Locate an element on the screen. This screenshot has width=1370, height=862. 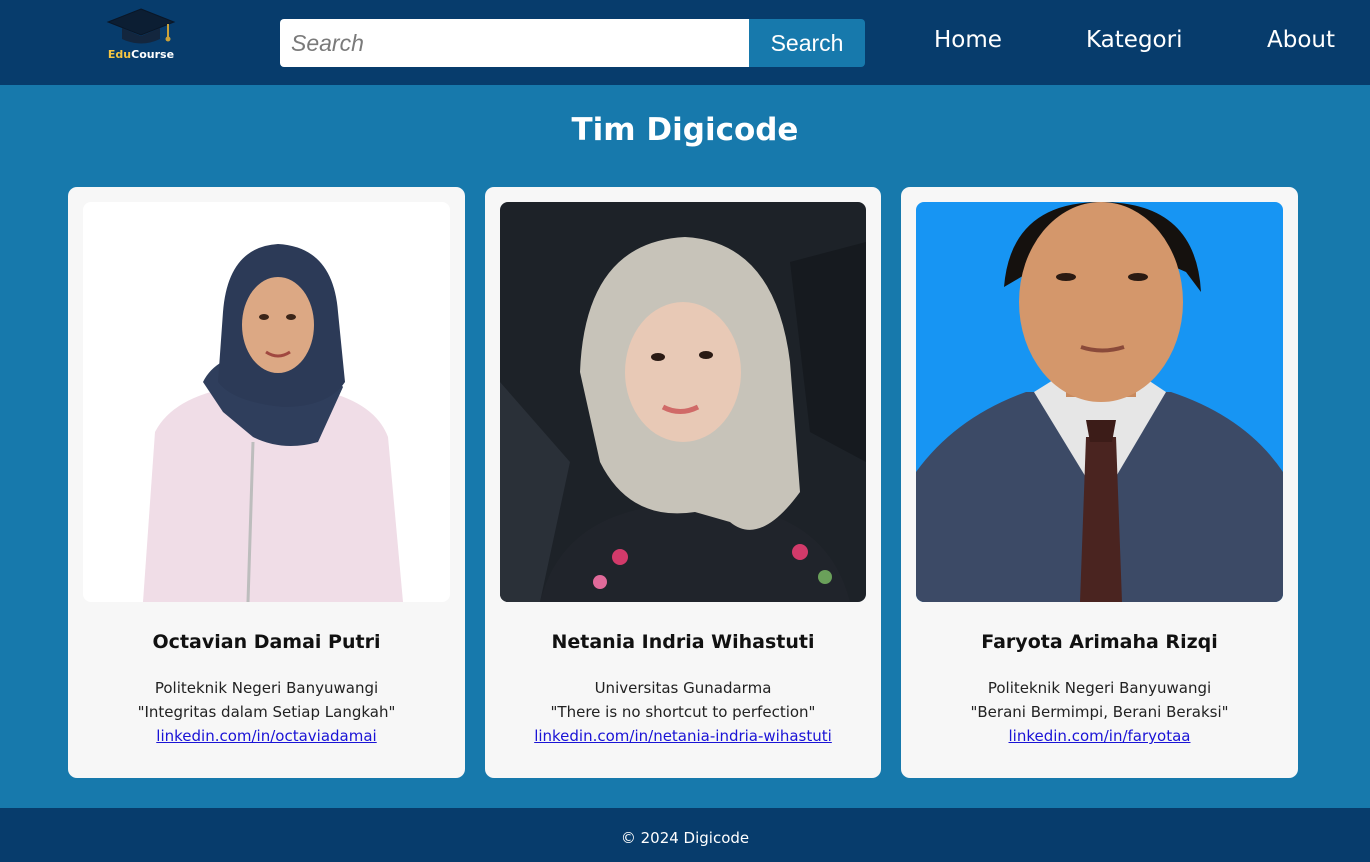
member-quote: "Integritas dalam Setiap Langkah" is located at coordinates (266, 712).